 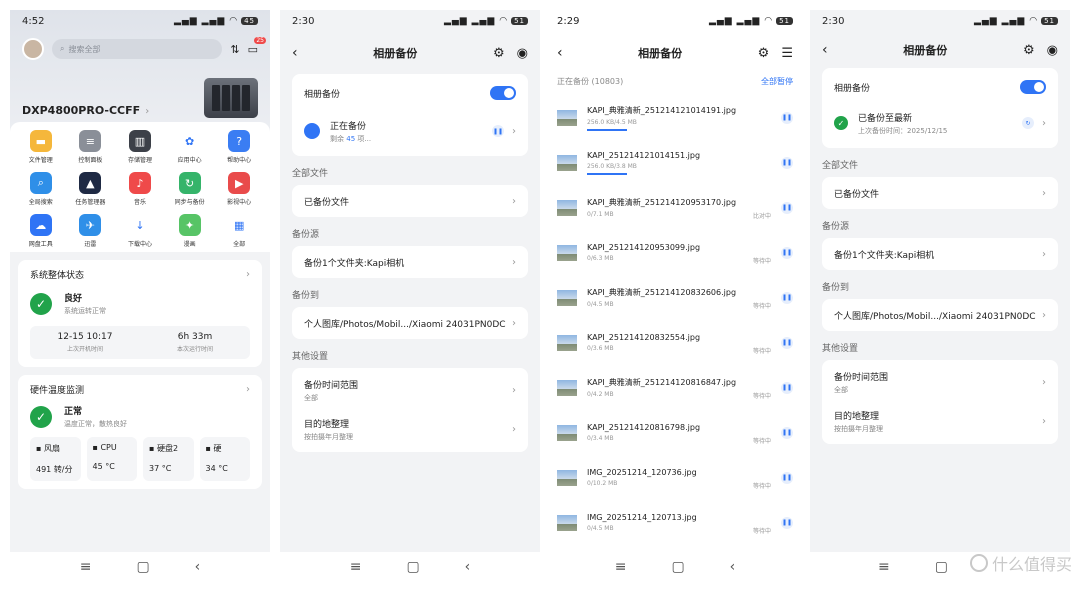 I want to click on watermark: 什么值得买, so click(x=1020, y=563).